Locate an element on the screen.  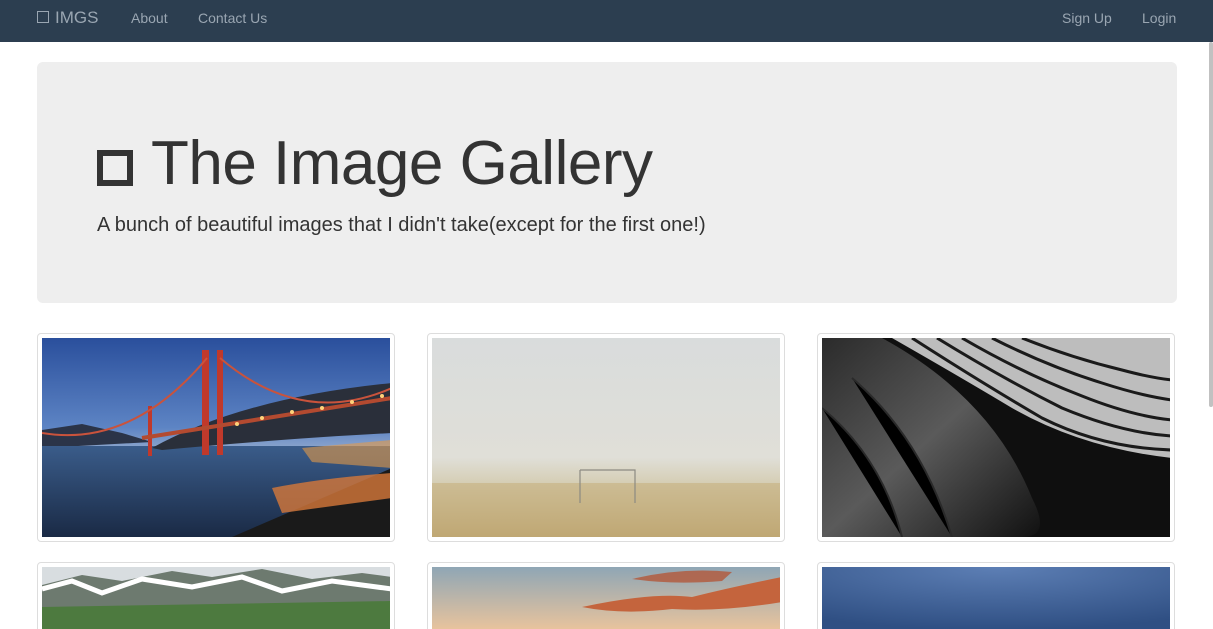
nav-link-login: Login is located at coordinates (1159, 18).